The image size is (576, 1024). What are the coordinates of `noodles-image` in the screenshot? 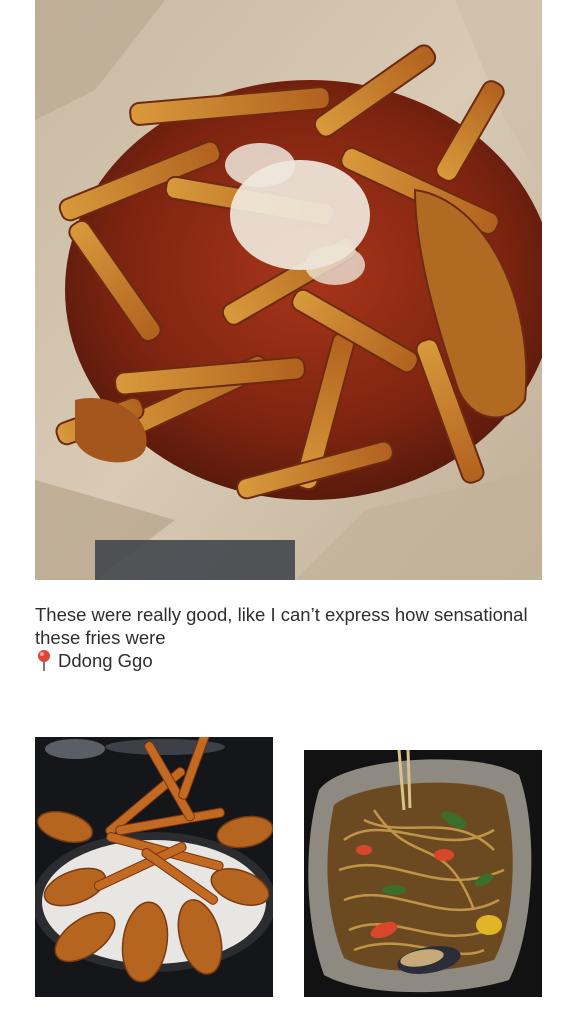 It's located at (423, 873).